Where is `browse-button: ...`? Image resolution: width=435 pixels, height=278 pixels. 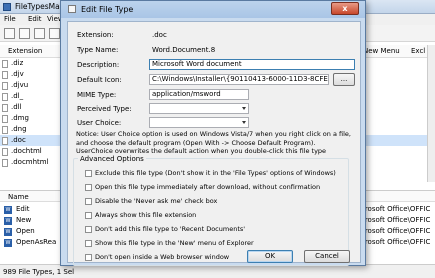 browse-button: ... is located at coordinates (344, 79).